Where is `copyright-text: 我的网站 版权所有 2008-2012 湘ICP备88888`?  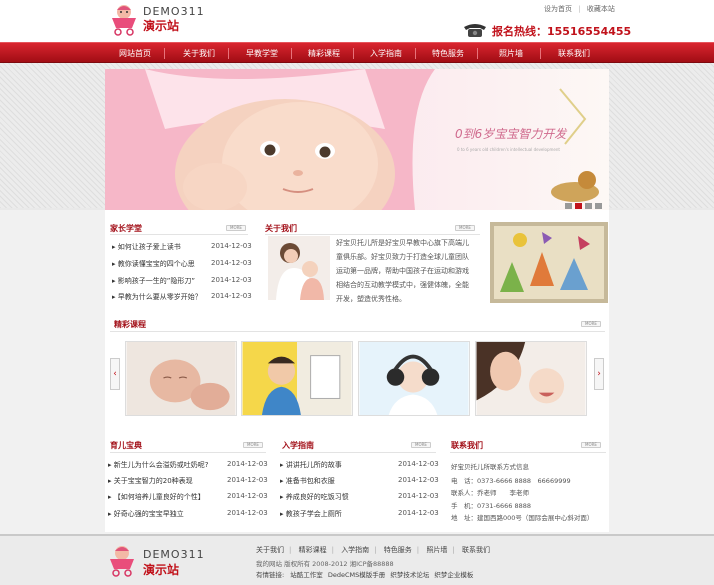 copyright-text: 我的网站 版权所有 2008-2012 湘ICP备88888 is located at coordinates (325, 564).